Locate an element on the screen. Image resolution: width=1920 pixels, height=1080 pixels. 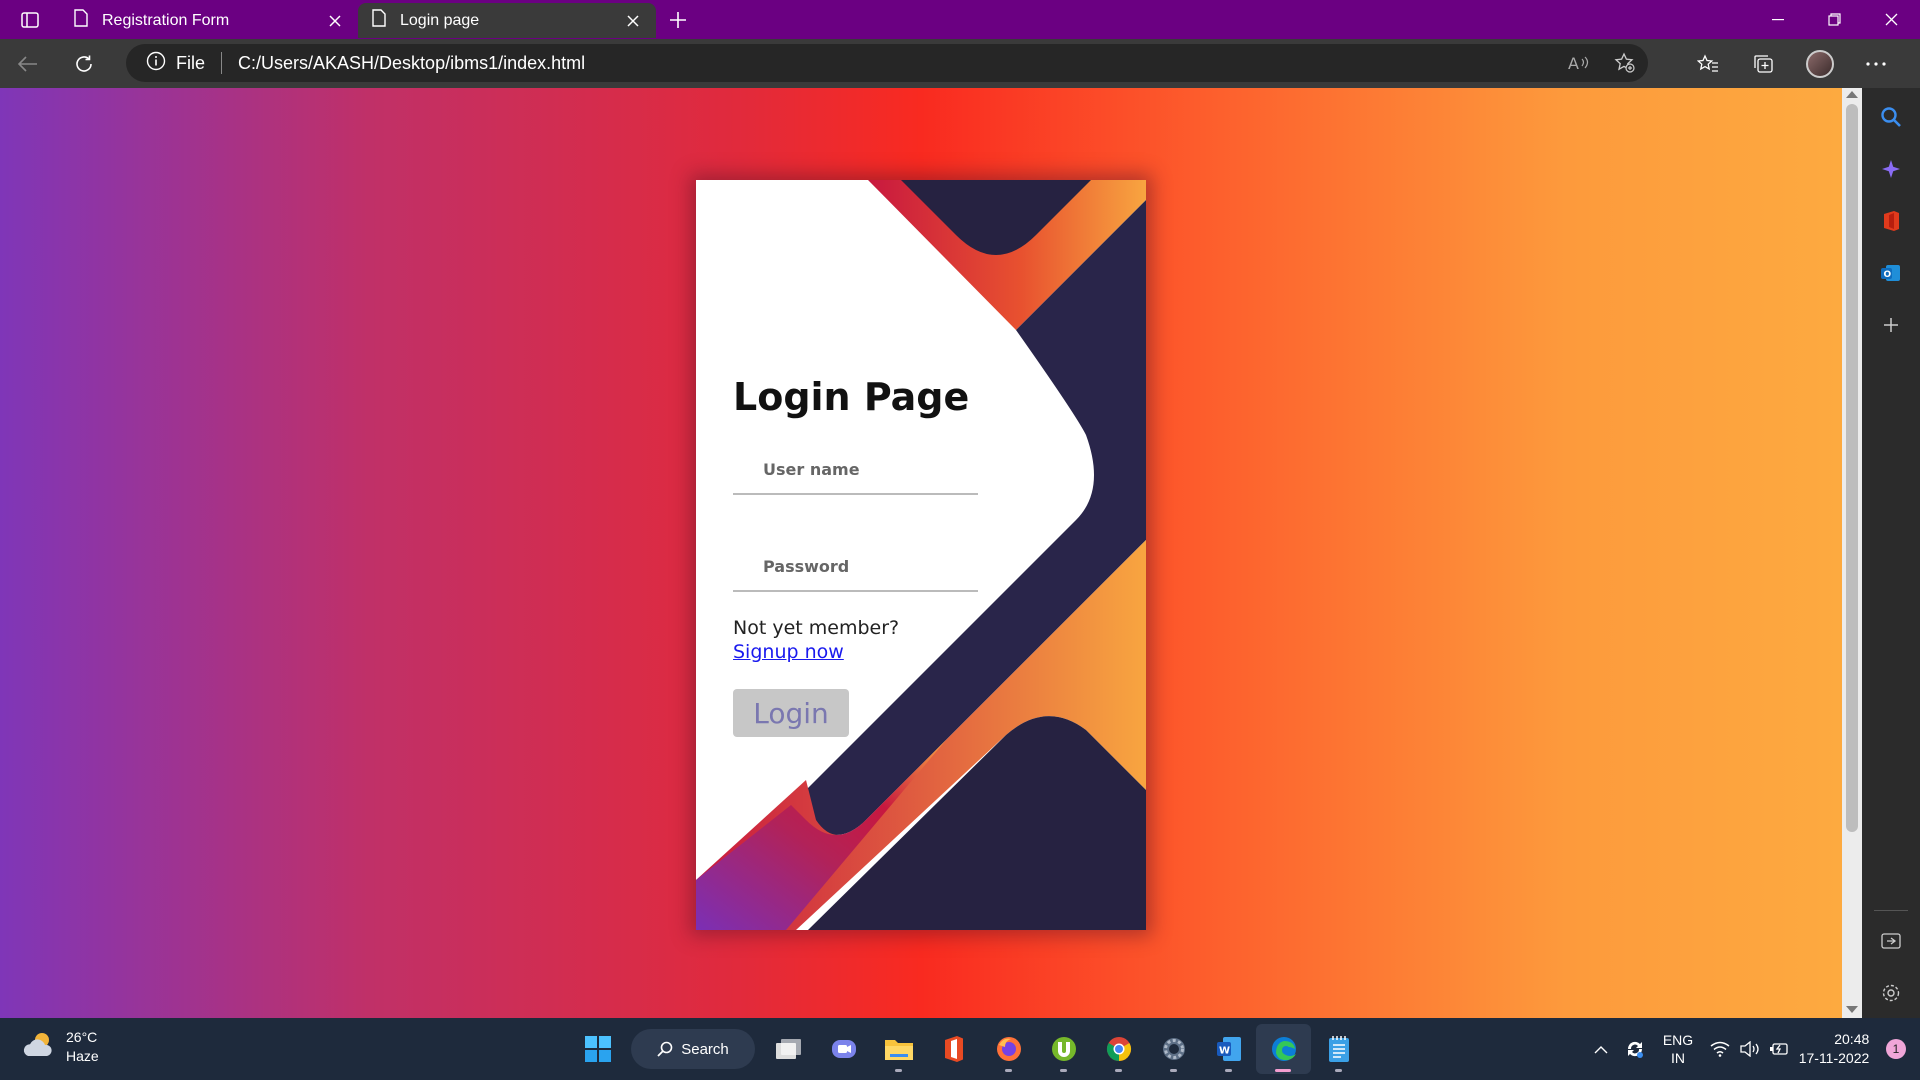
notification-badge: 1 is located at coordinates (1896, 1049).